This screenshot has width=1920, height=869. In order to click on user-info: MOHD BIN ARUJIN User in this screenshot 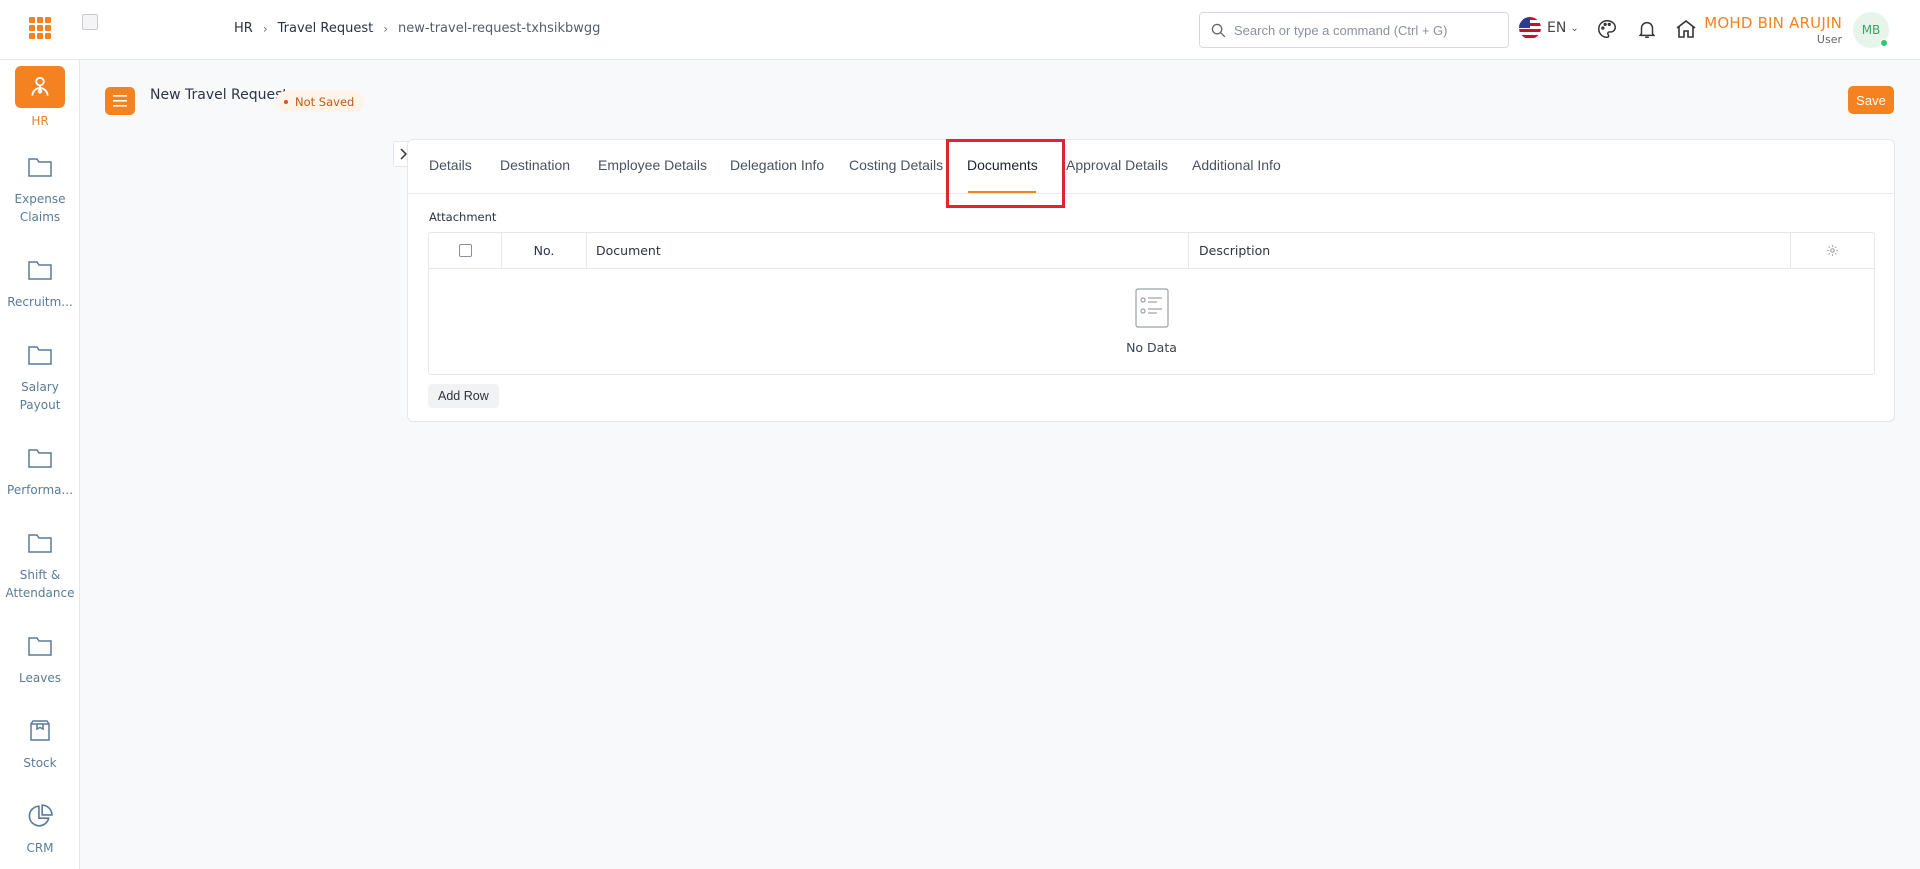, I will do `click(1773, 30)`.